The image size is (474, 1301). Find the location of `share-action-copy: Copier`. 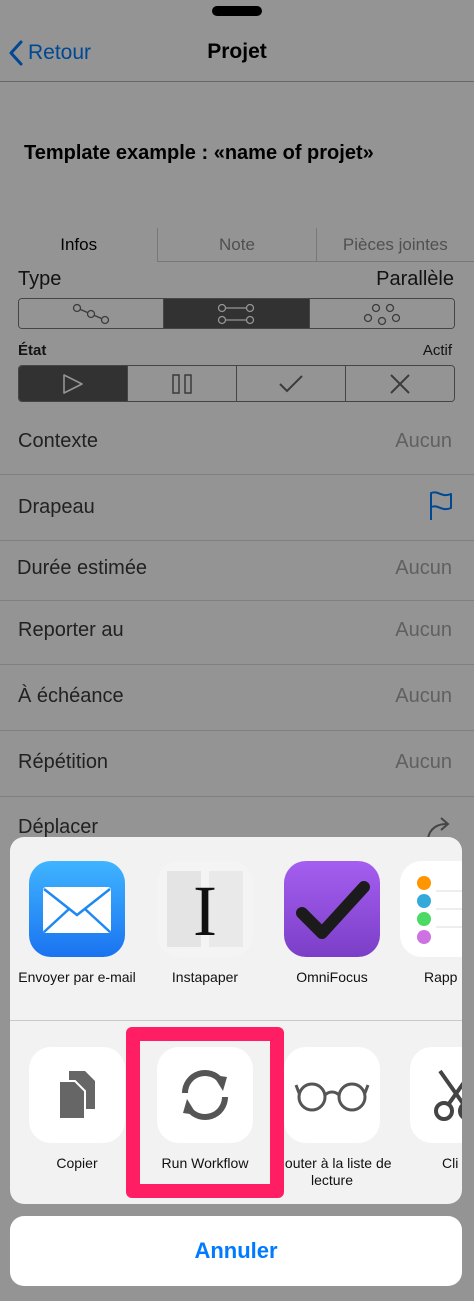

share-action-copy: Copier is located at coordinates (77, 1109).